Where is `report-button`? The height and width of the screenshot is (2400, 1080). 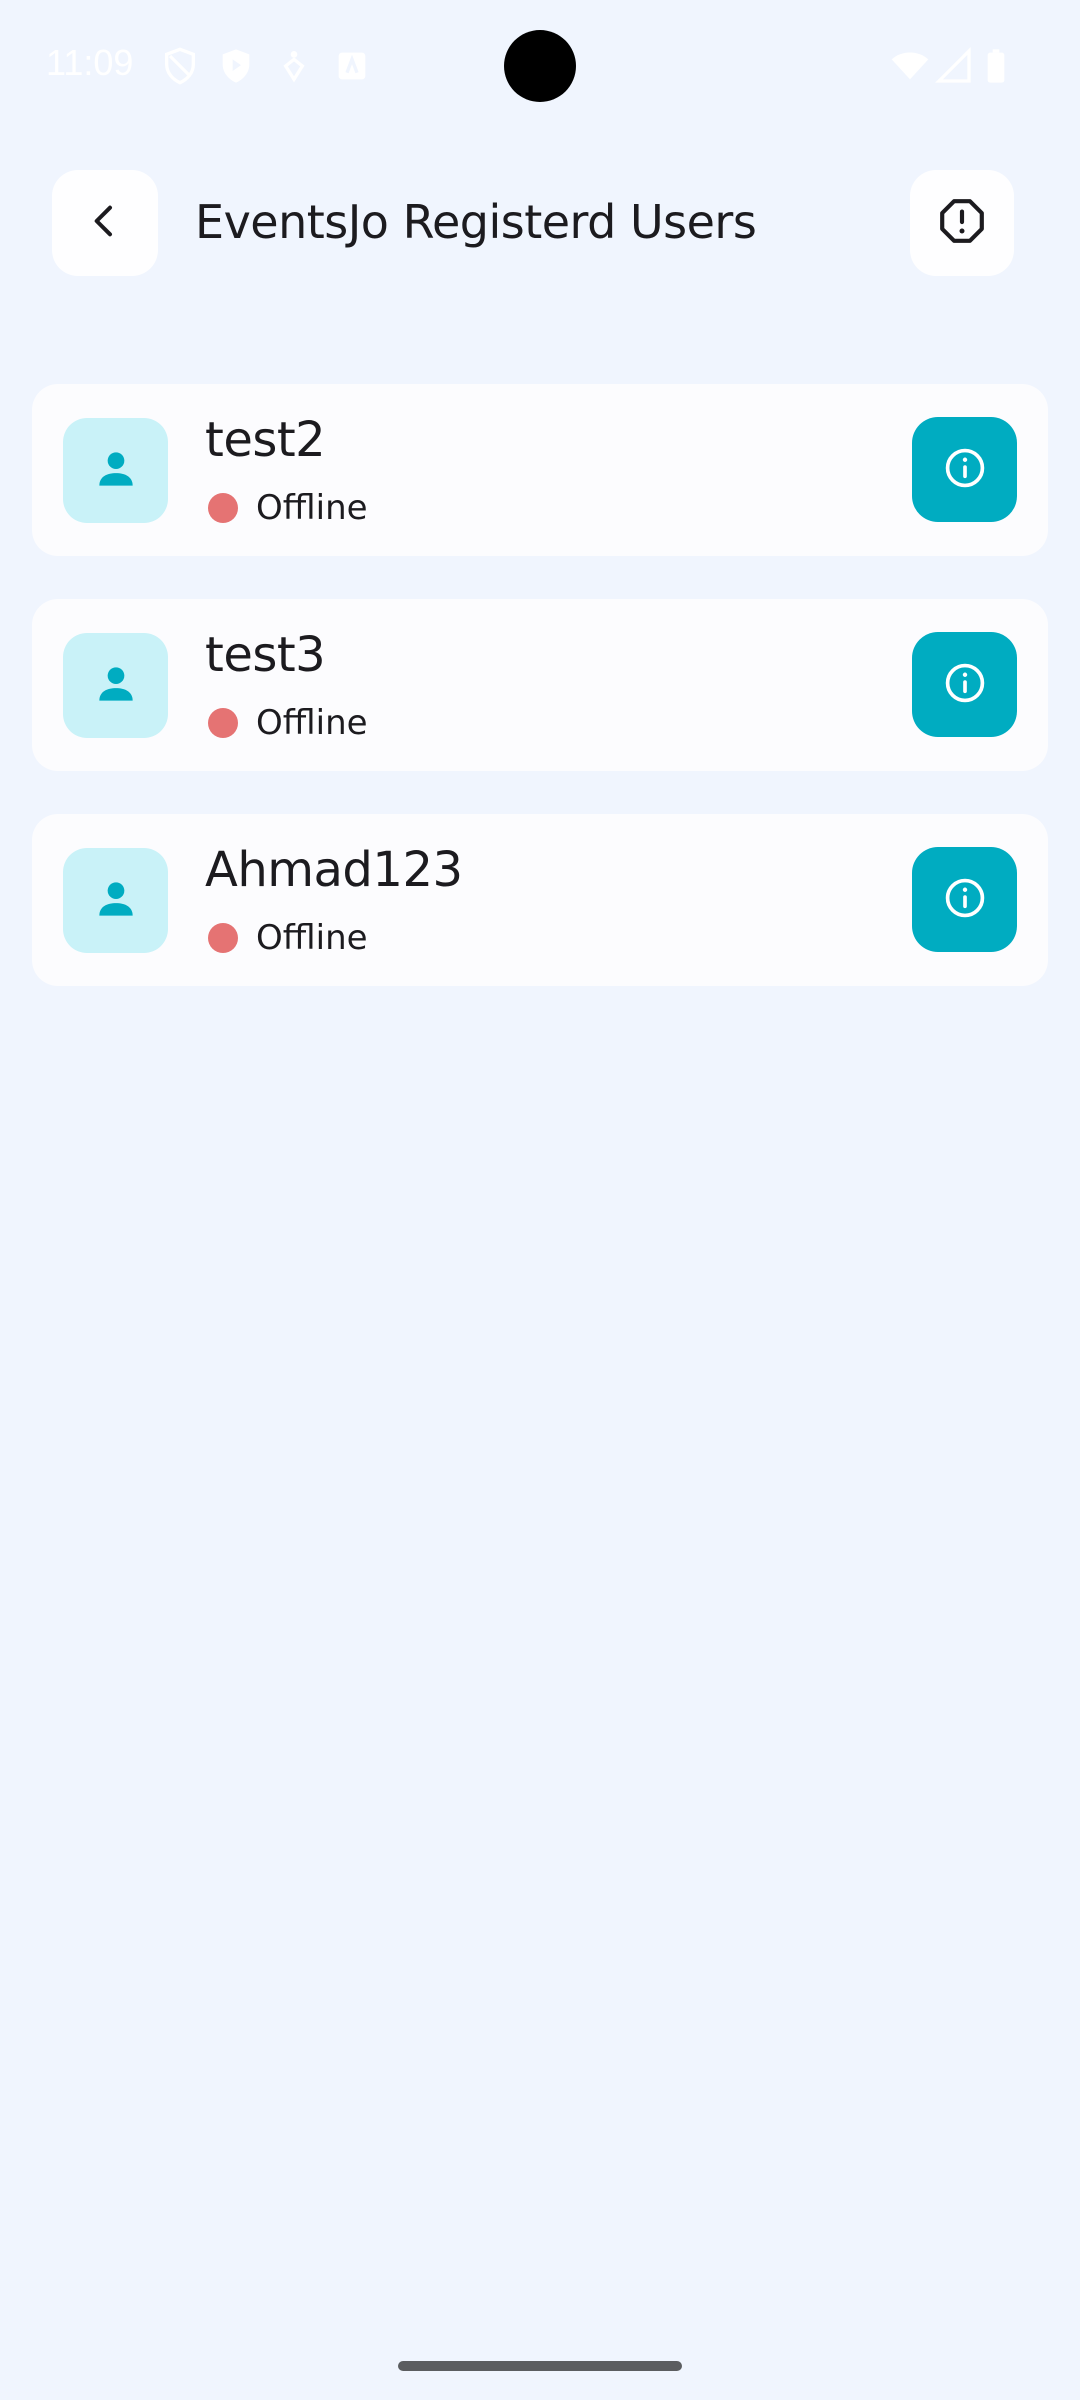
report-button is located at coordinates (962, 223).